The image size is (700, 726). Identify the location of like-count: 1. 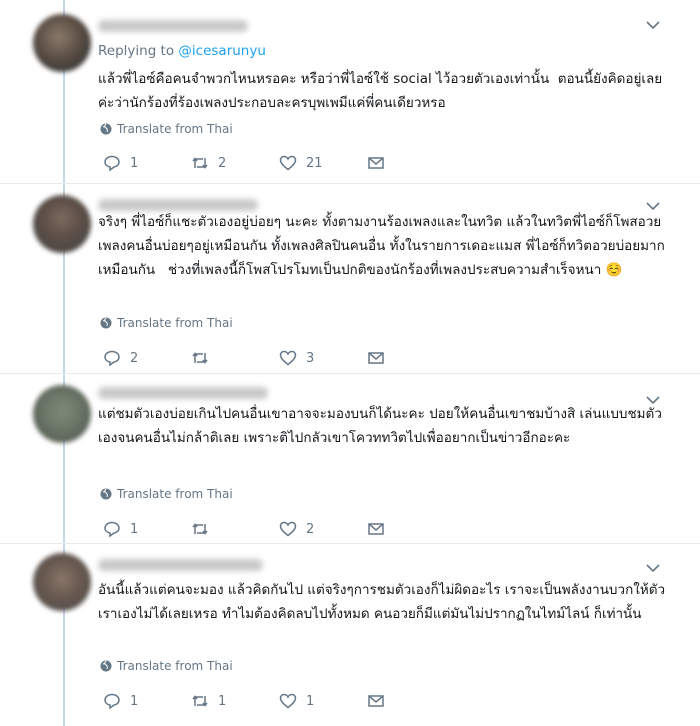
(310, 701).